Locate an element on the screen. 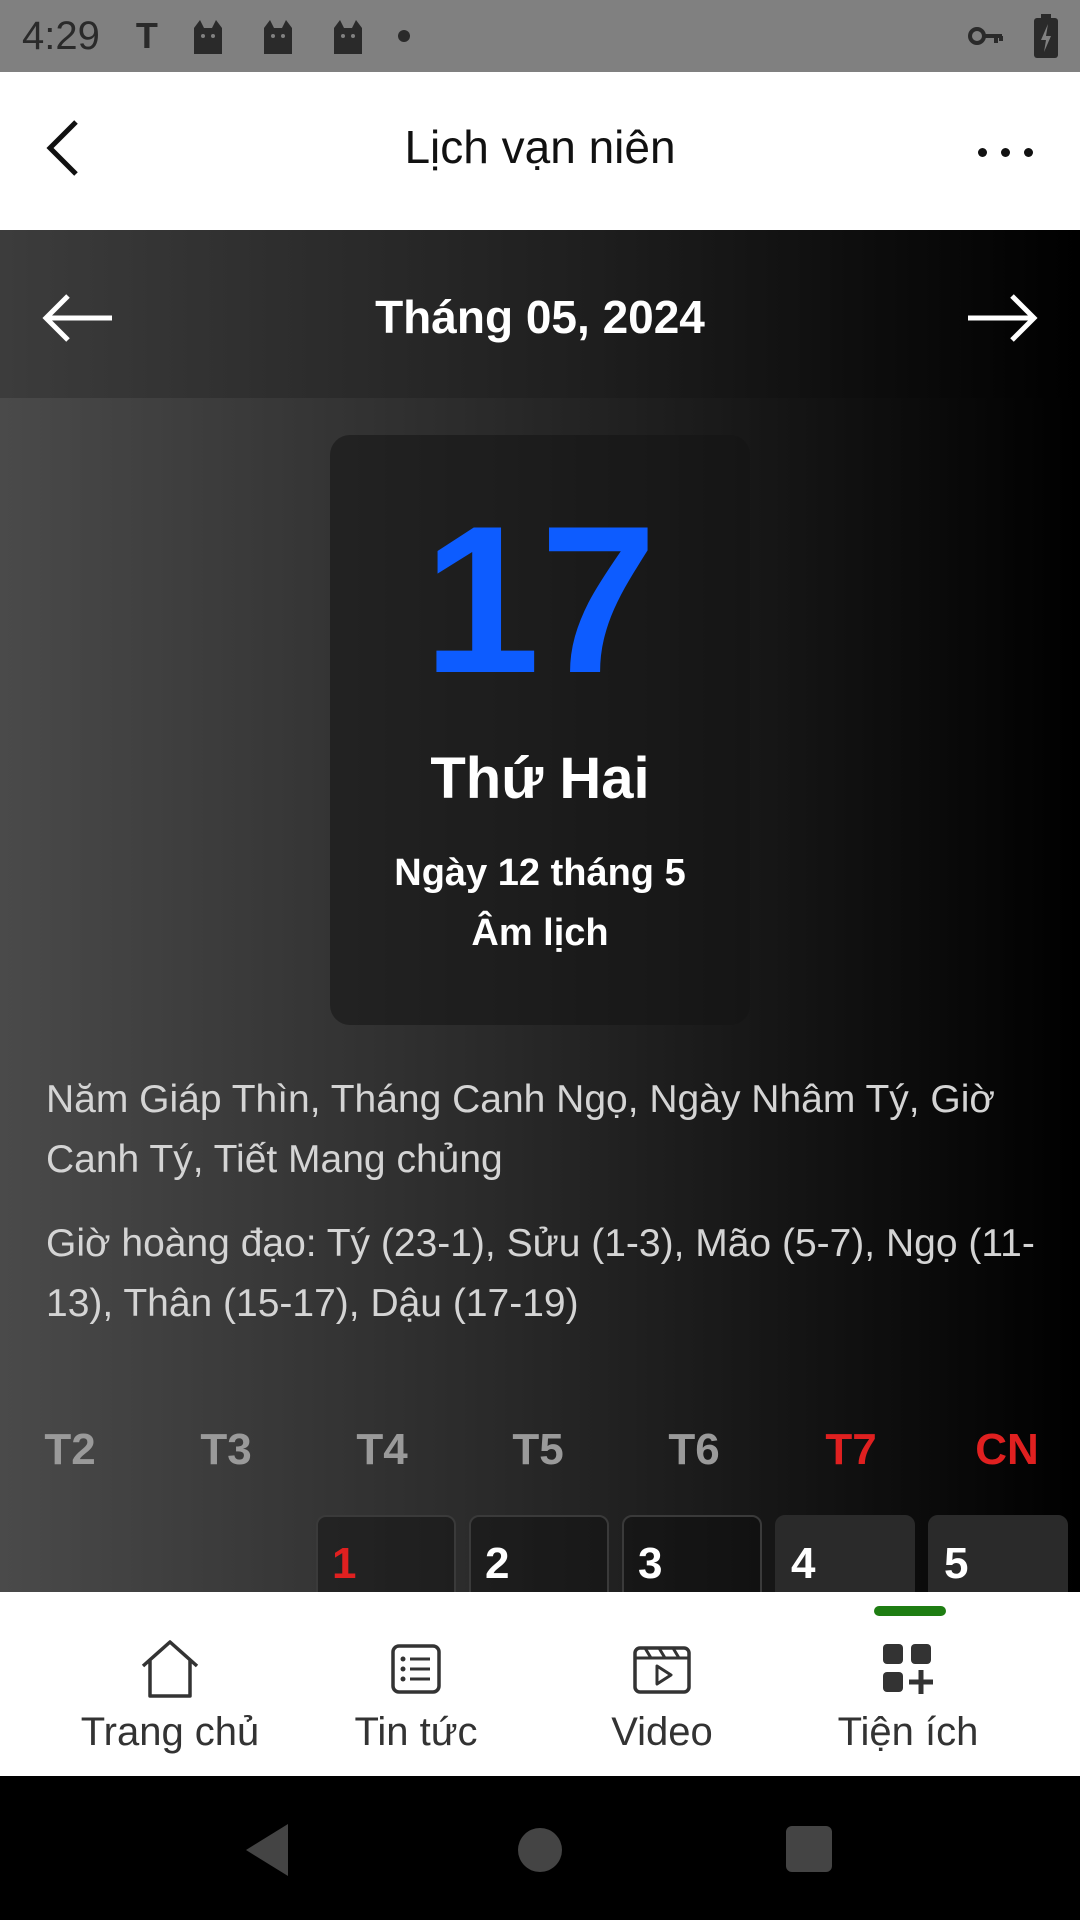 The height and width of the screenshot is (1920, 1080). day-cell-number: 2 is located at coordinates (497, 1563).